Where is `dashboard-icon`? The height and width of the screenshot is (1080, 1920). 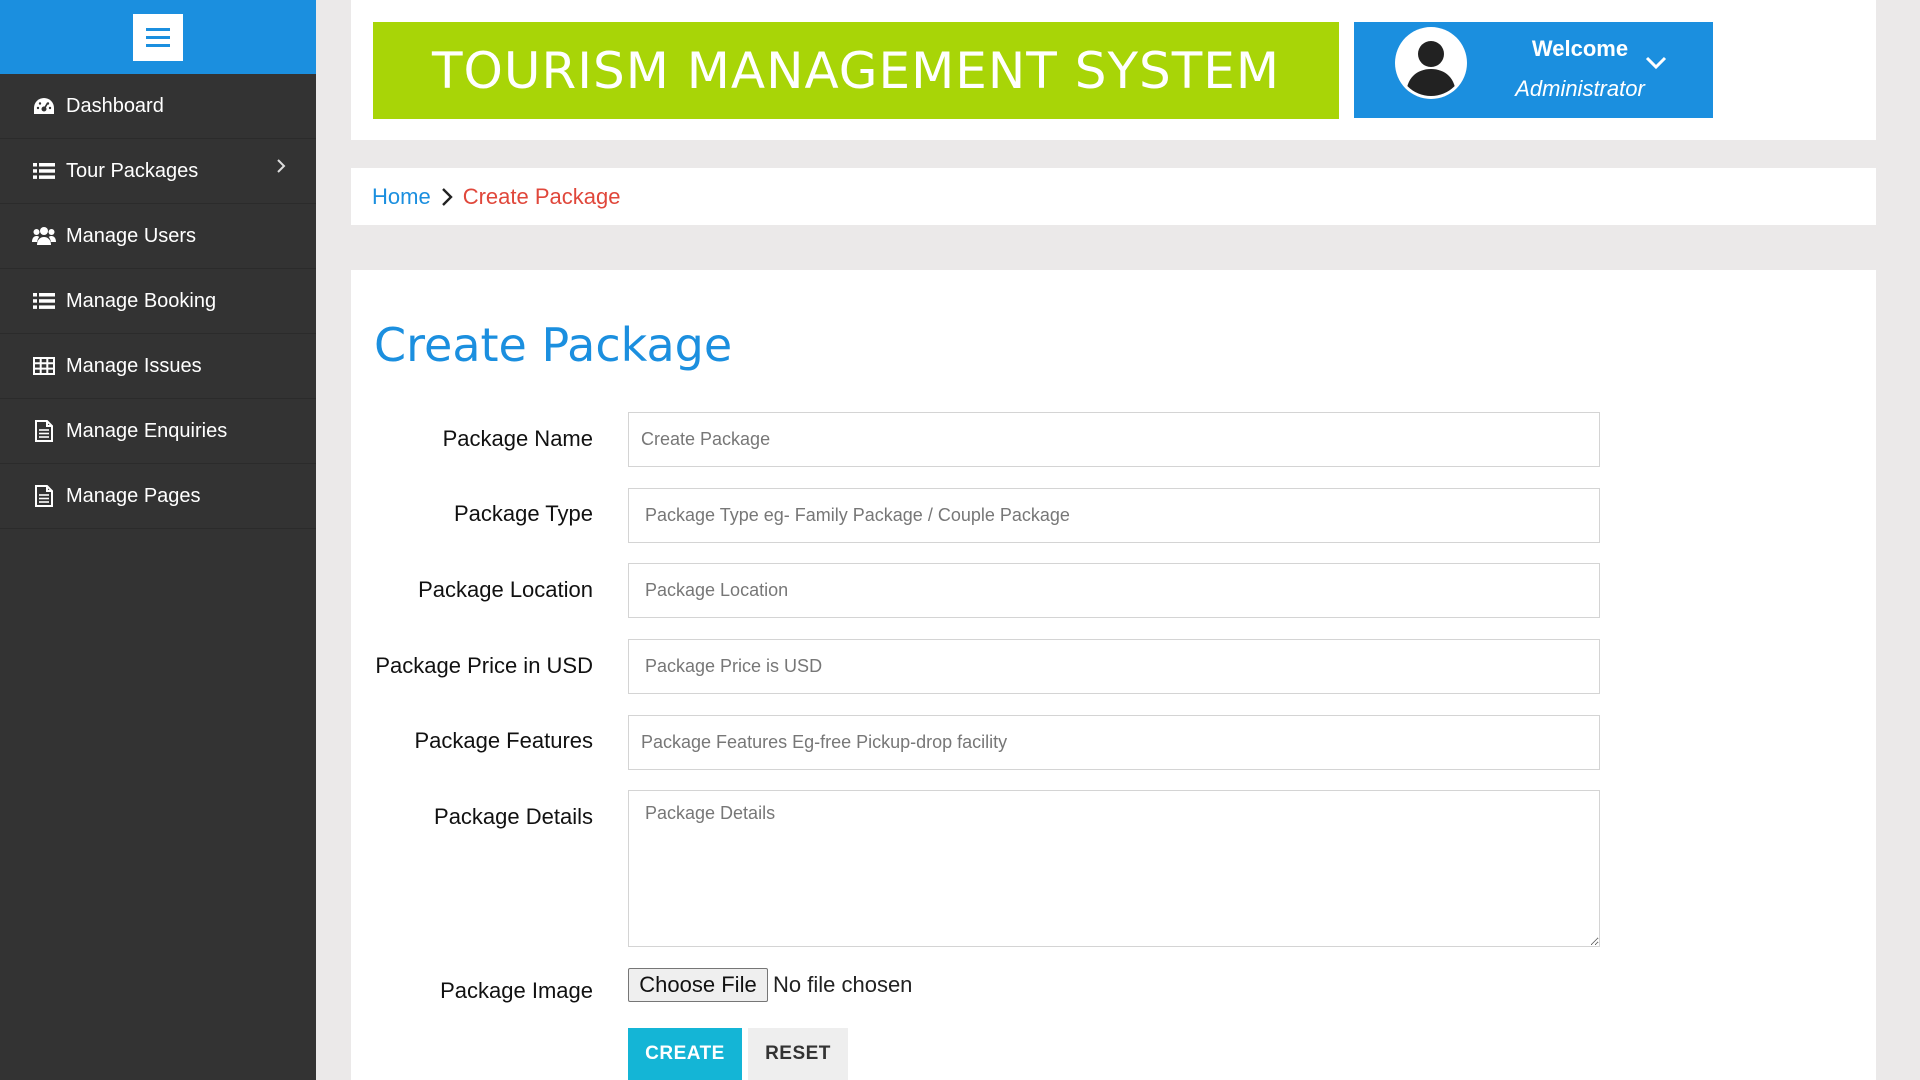 dashboard-icon is located at coordinates (44, 106).